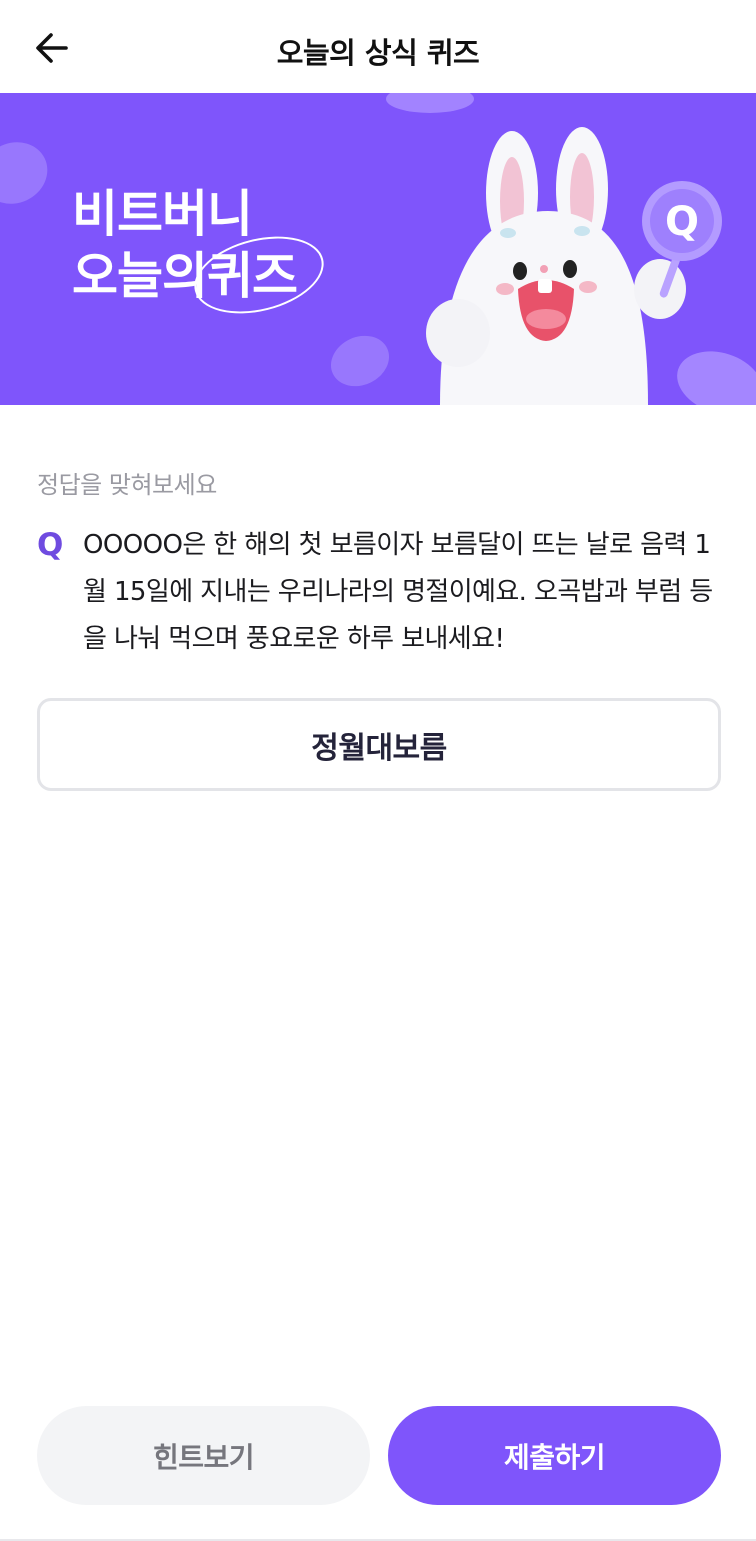 The height and width of the screenshot is (1541, 756). I want to click on answer-input: 정월대보름, so click(379, 744).